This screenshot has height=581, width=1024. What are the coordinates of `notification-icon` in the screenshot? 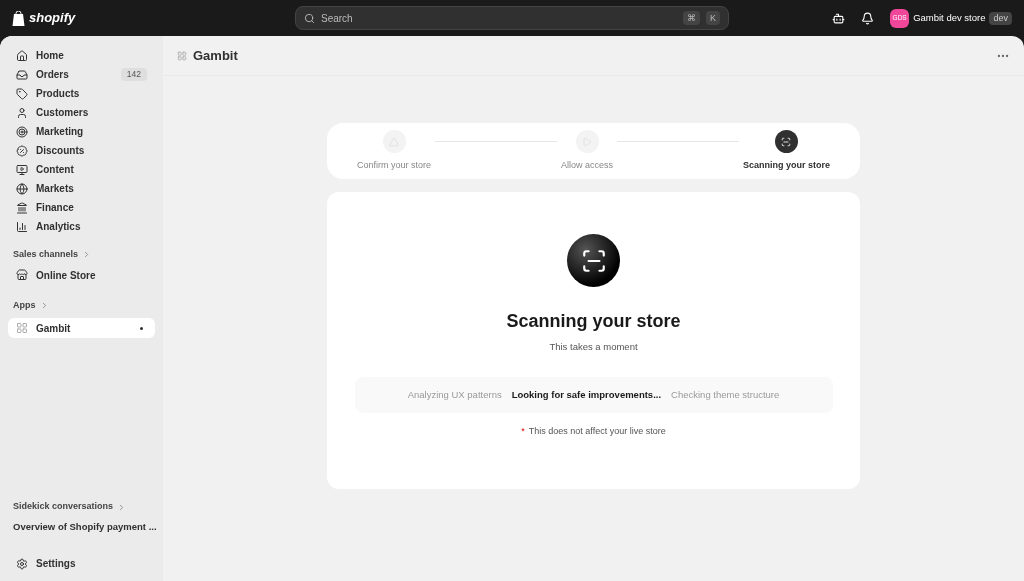 It's located at (868, 18).